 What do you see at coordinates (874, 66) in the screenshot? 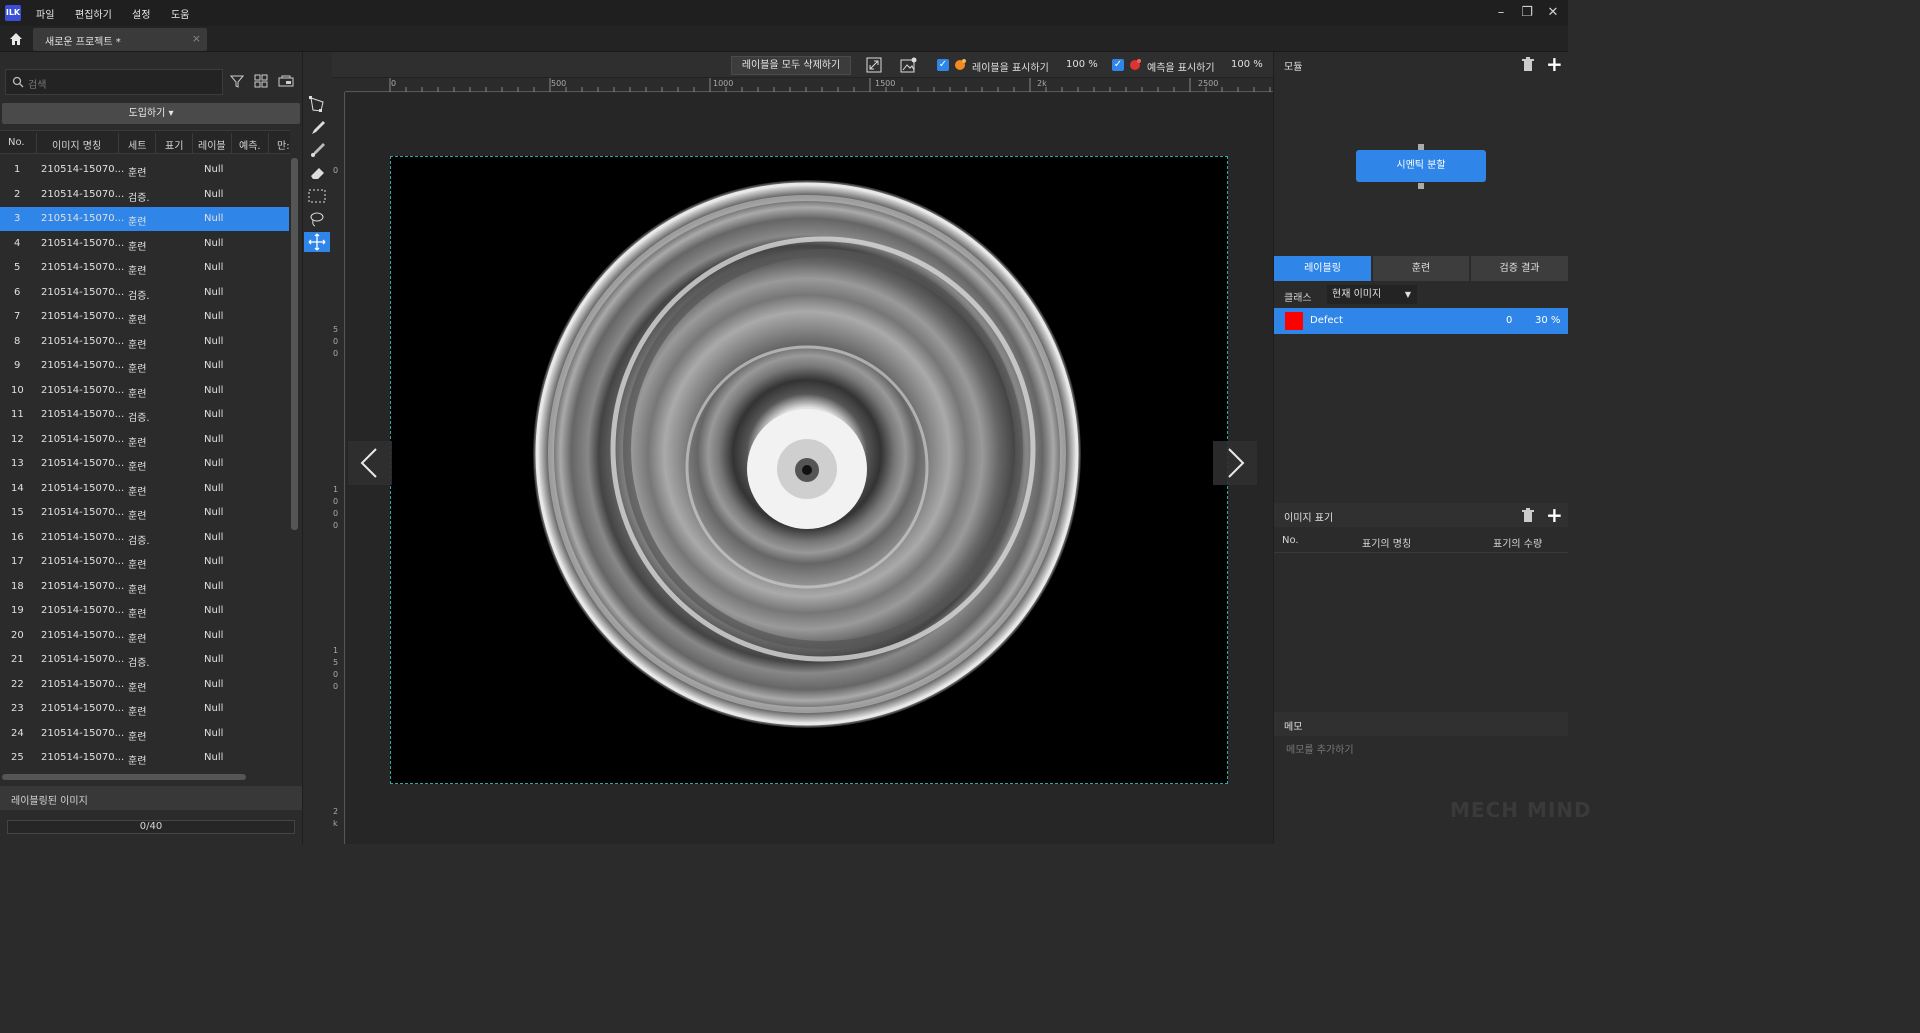
I see `fit-view-icon` at bounding box center [874, 66].